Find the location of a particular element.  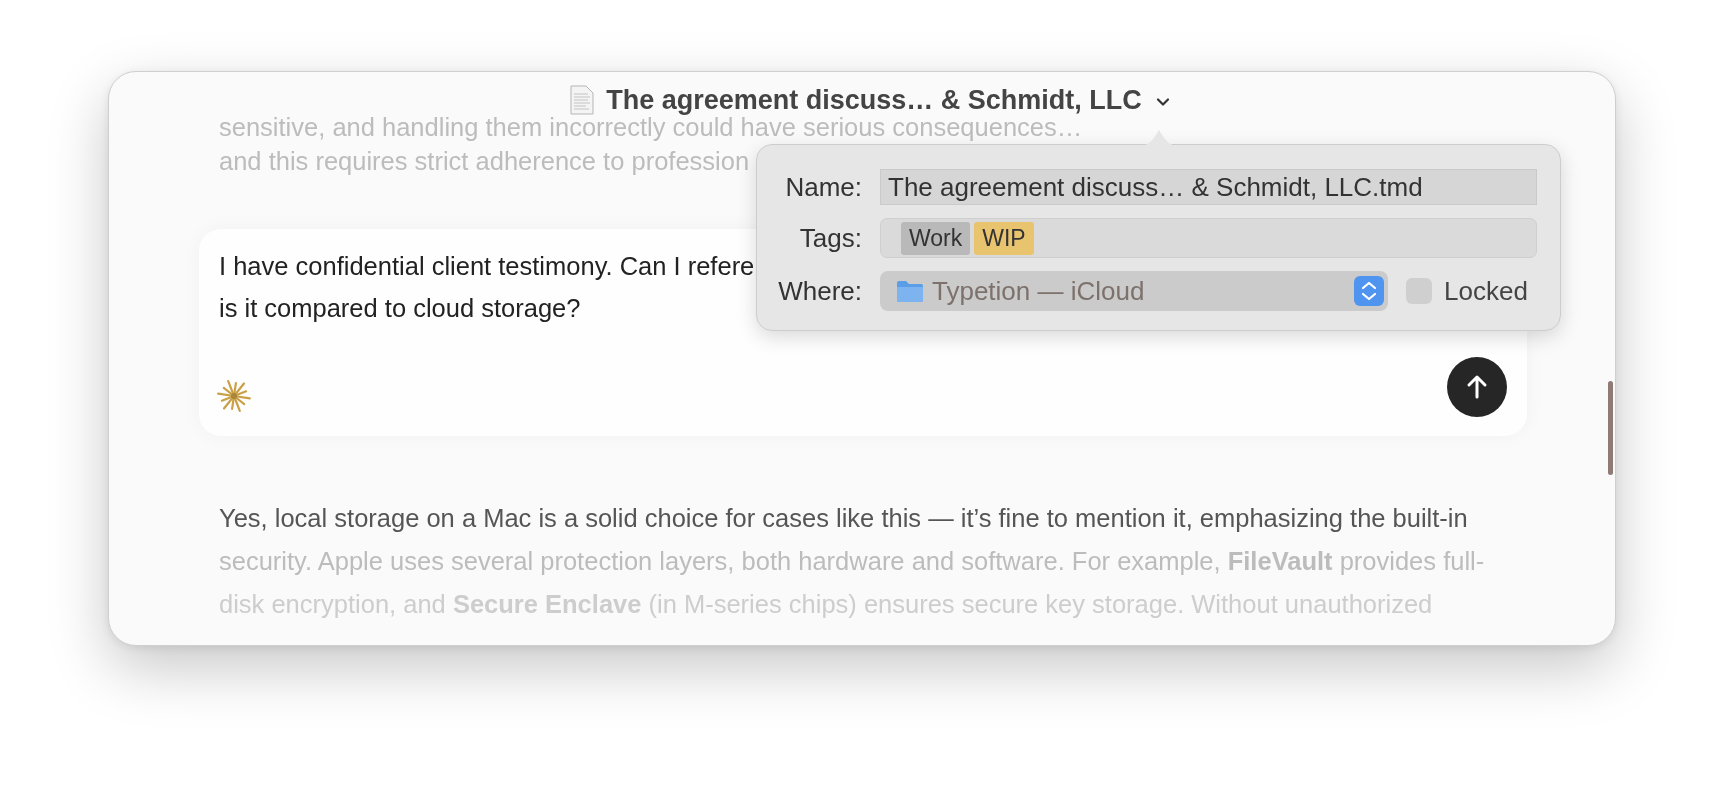

response-text-line: security. Apple uses several protection layers, both hardware and software. For example, FileVault provides full- is located at coordinates (852, 561).